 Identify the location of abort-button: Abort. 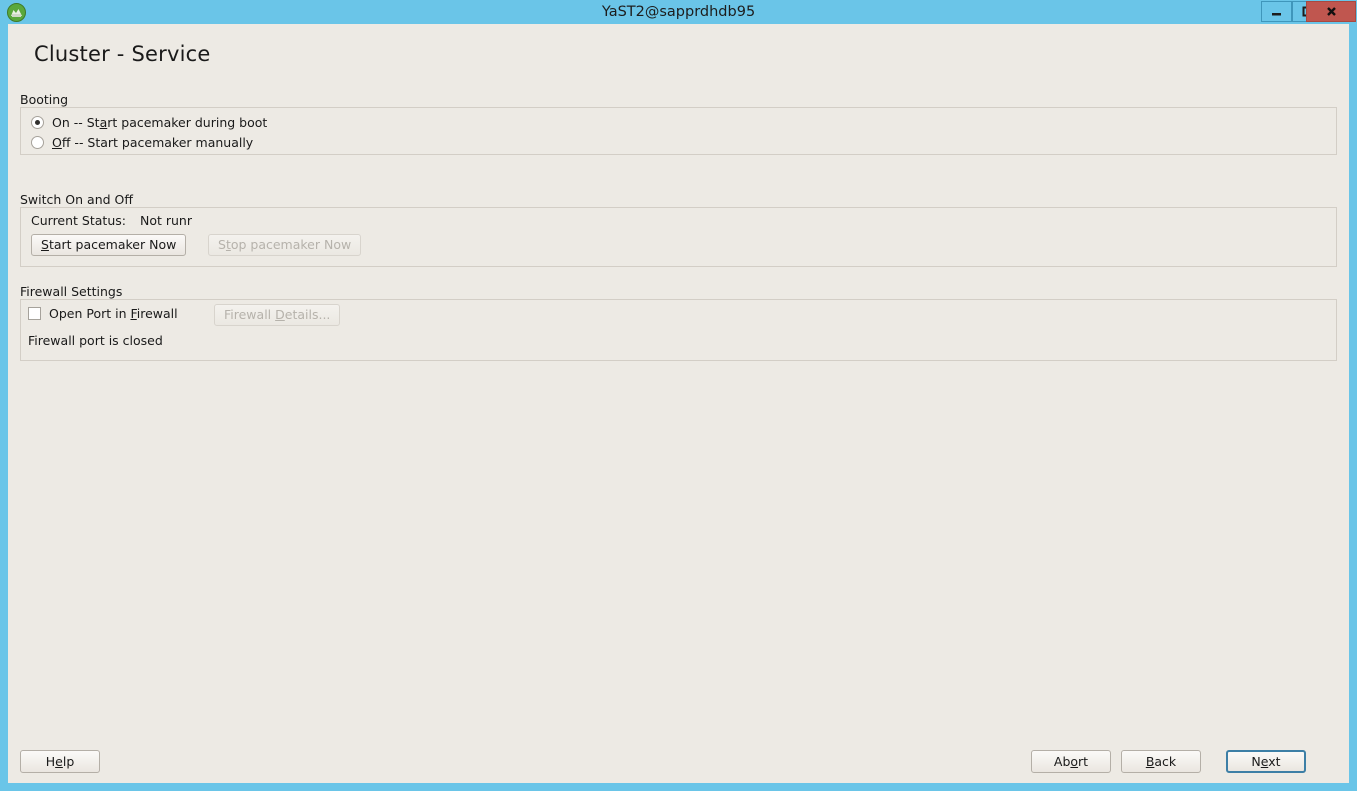
(1071, 761).